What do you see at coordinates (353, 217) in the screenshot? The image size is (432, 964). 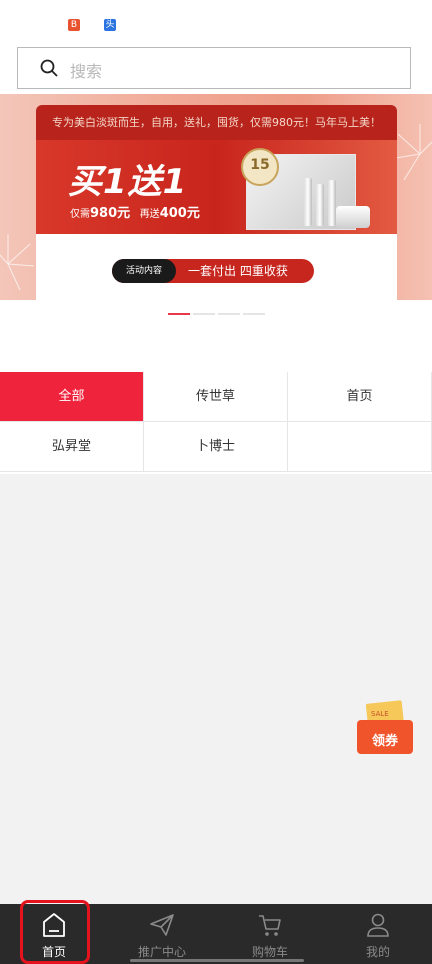 I see `product-jar-image` at bounding box center [353, 217].